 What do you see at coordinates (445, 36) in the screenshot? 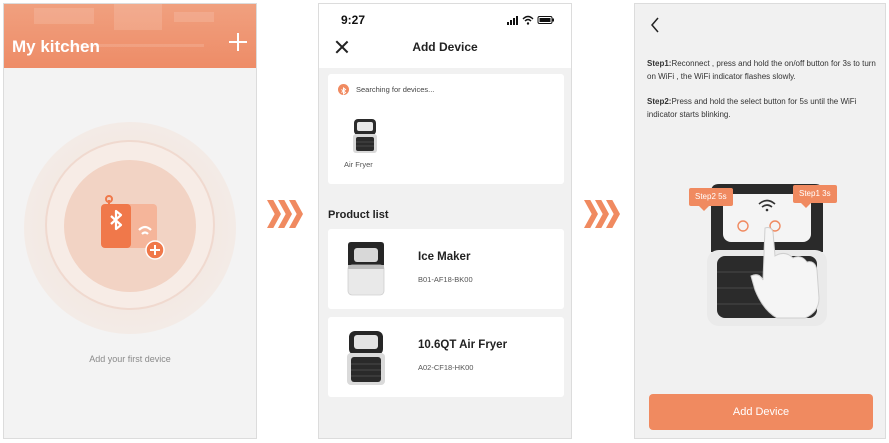
I see `navigation-header: 9:27 Add Device` at bounding box center [445, 36].